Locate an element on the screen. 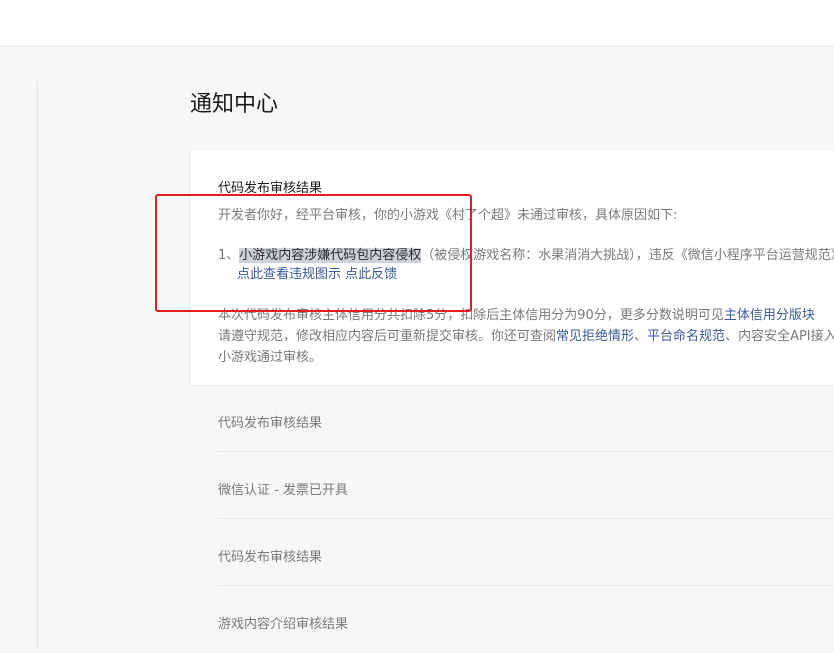  sidebar-divider is located at coordinates (37, 366).